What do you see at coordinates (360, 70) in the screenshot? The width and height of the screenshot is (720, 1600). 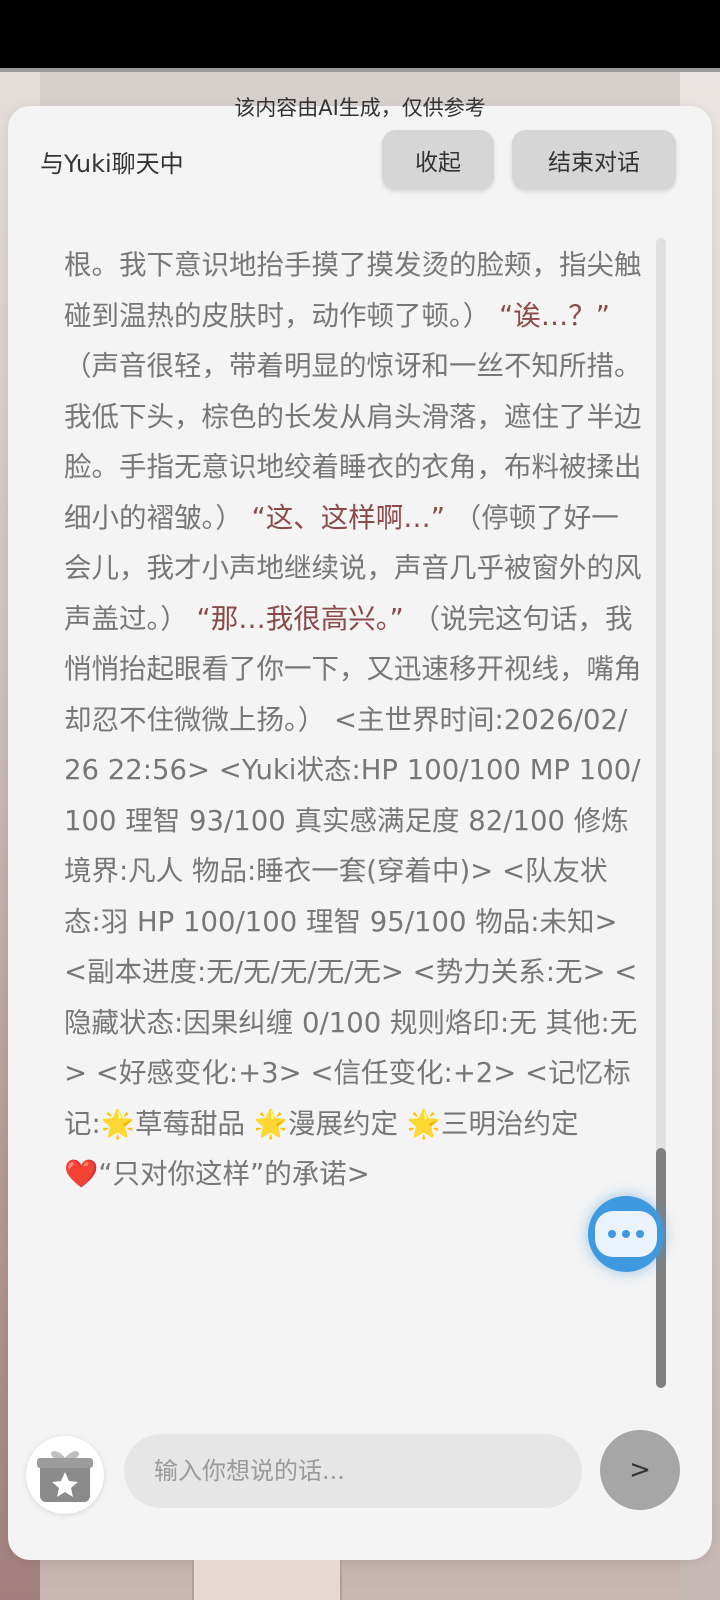 I see `top-divider` at bounding box center [360, 70].